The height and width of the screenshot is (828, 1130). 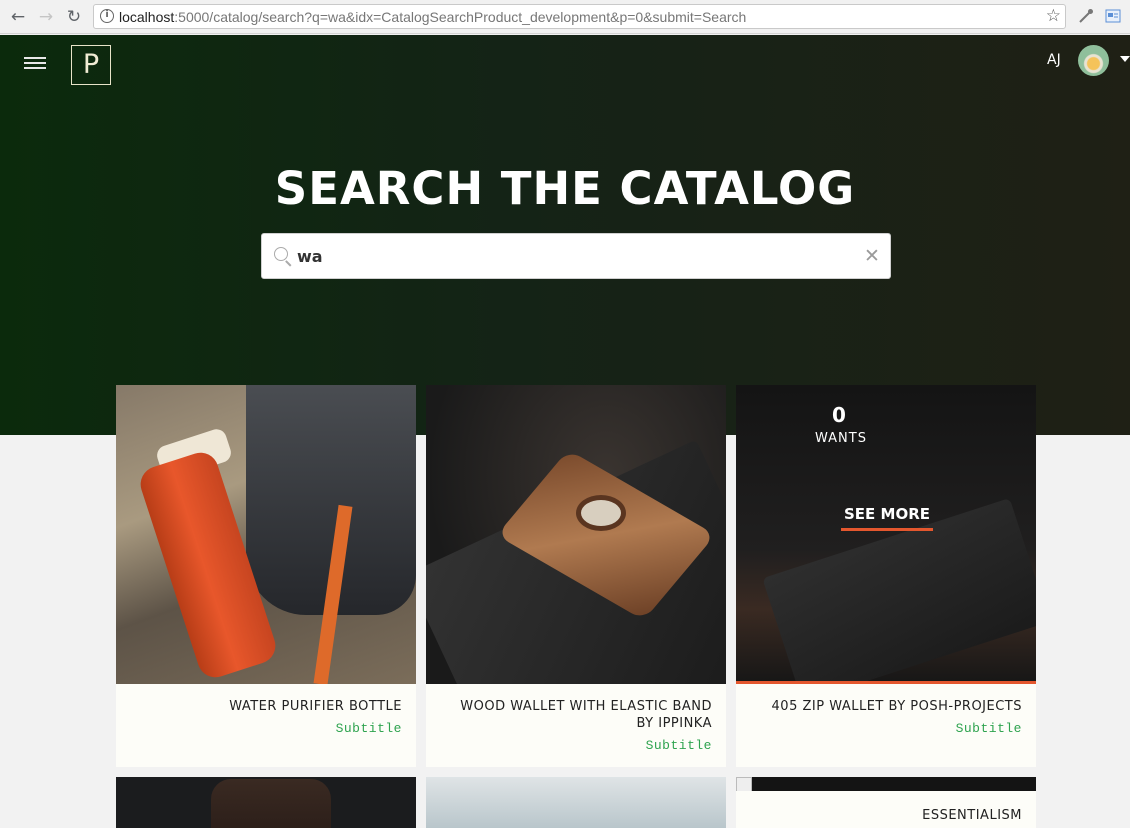 I want to click on menu-icon, so click(x=35, y=63).